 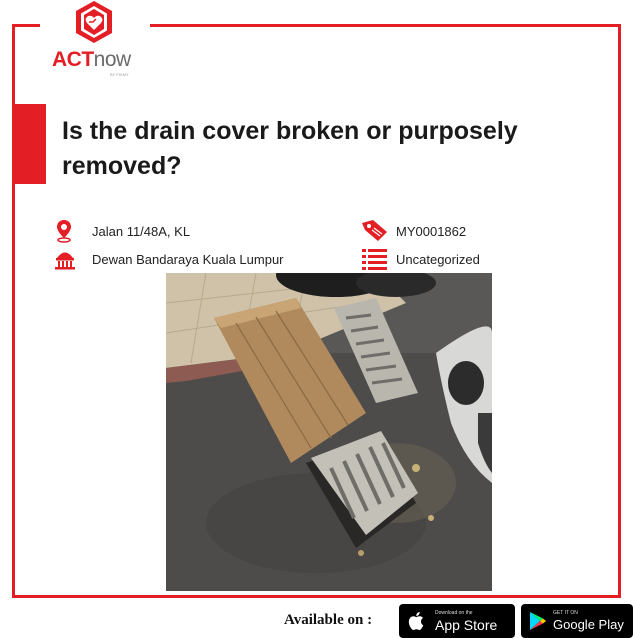 What do you see at coordinates (65, 261) in the screenshot?
I see `government-building-icon` at bounding box center [65, 261].